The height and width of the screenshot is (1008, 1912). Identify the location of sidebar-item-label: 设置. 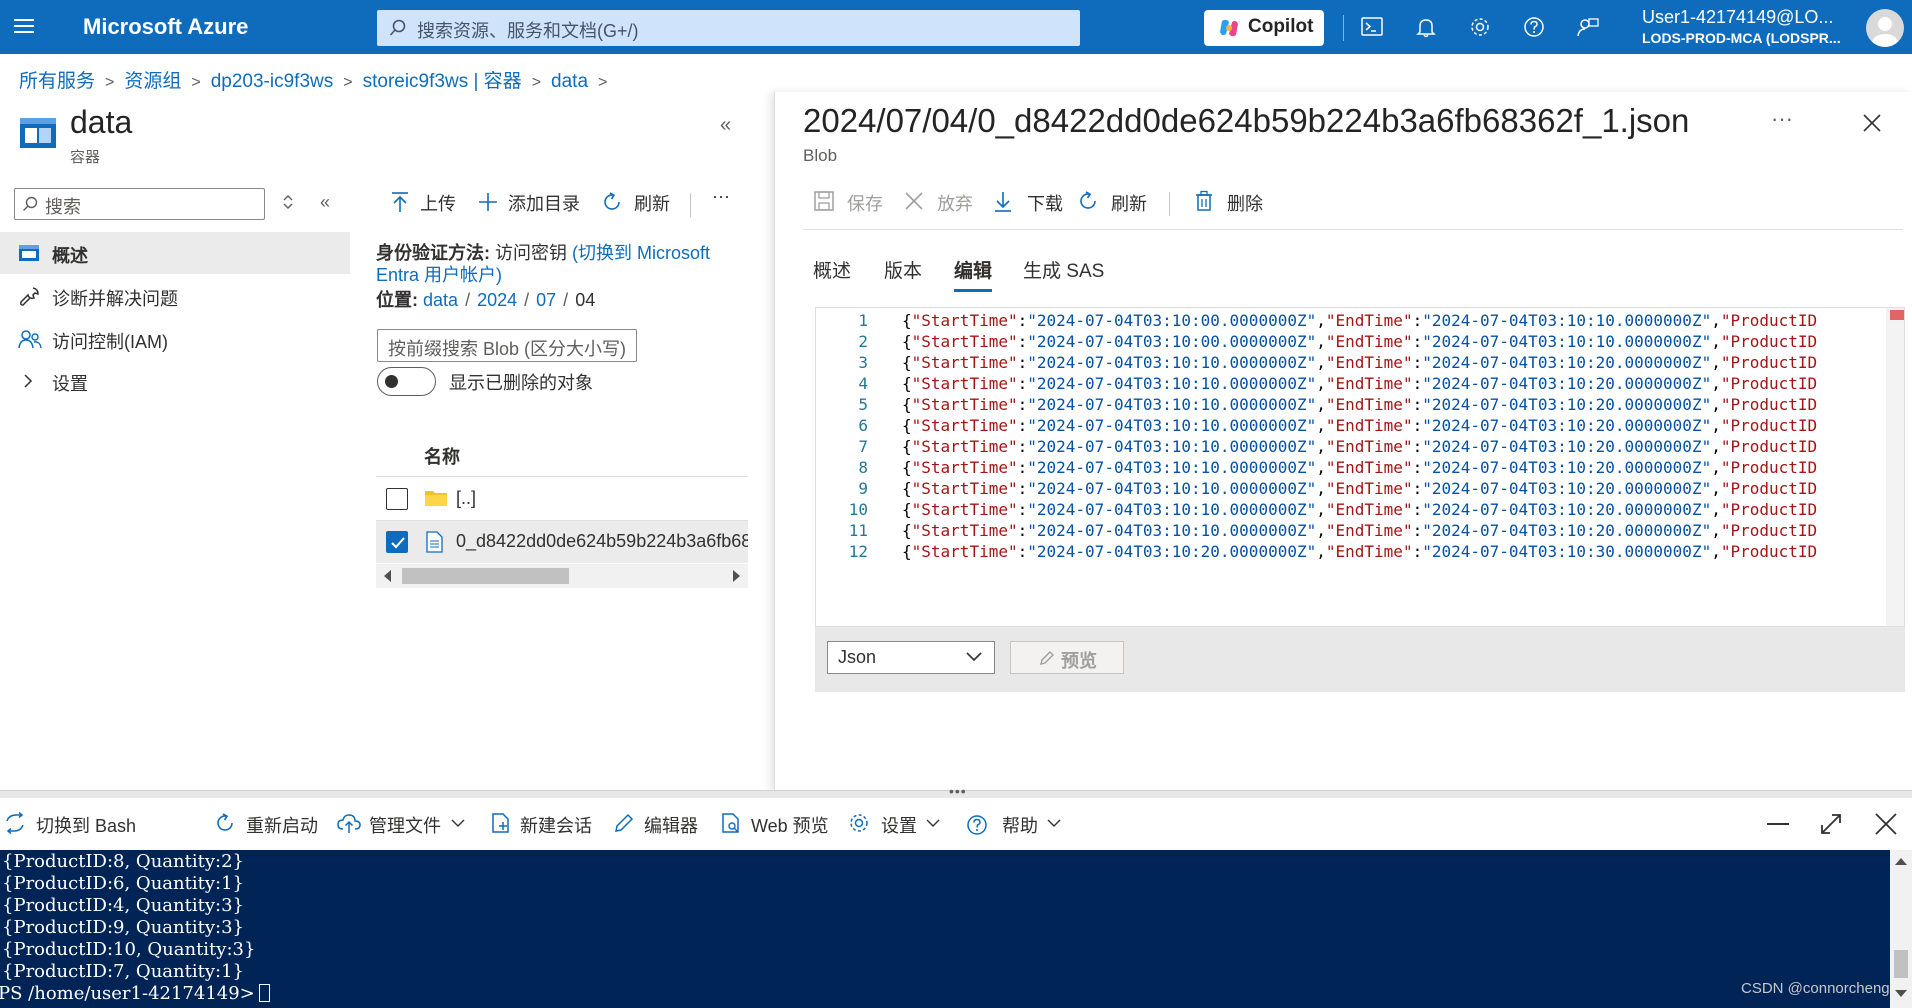
(70, 384).